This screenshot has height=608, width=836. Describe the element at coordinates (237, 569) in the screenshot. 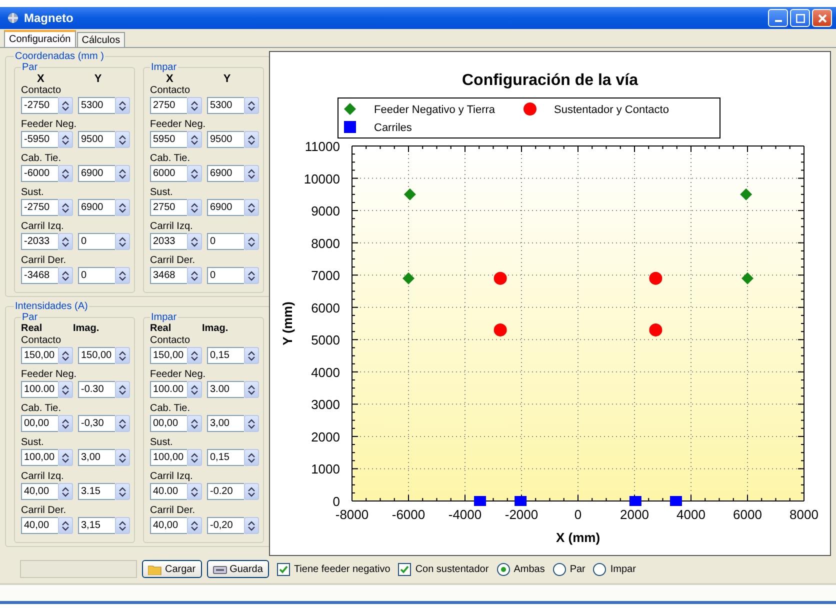

I see `action-button: Guarda` at that location.